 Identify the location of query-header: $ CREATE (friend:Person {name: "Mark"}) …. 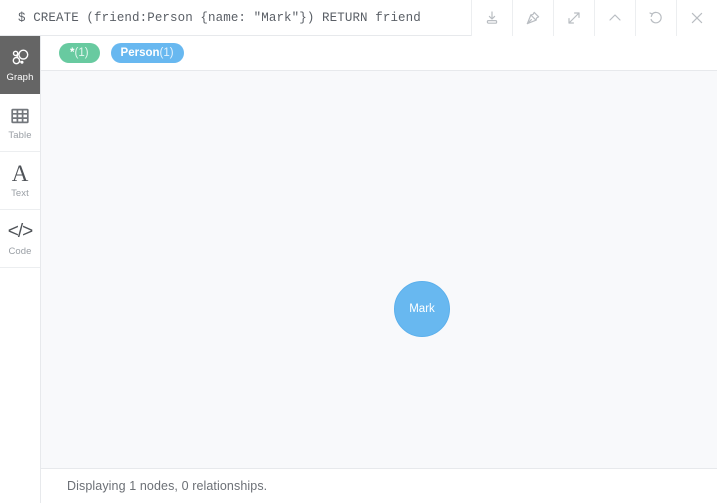
(358, 18).